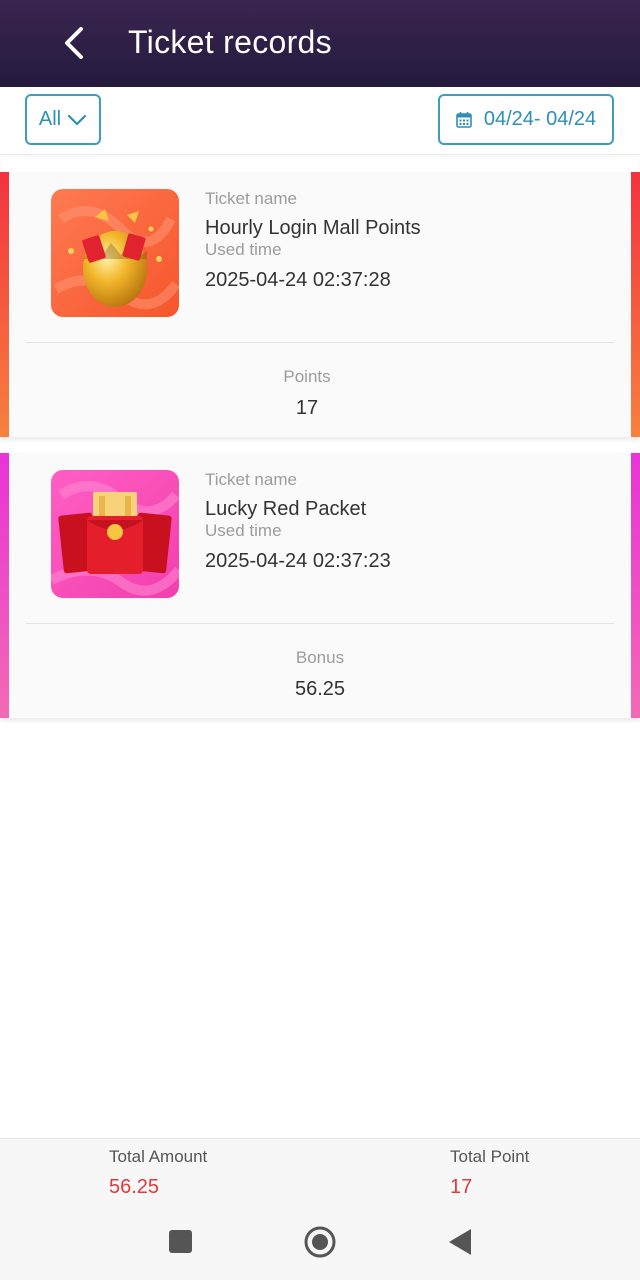 The width and height of the screenshot is (640, 1280). Describe the element at coordinates (298, 561) in the screenshot. I see `used-time: 2025-04-24 02:37:23` at that location.